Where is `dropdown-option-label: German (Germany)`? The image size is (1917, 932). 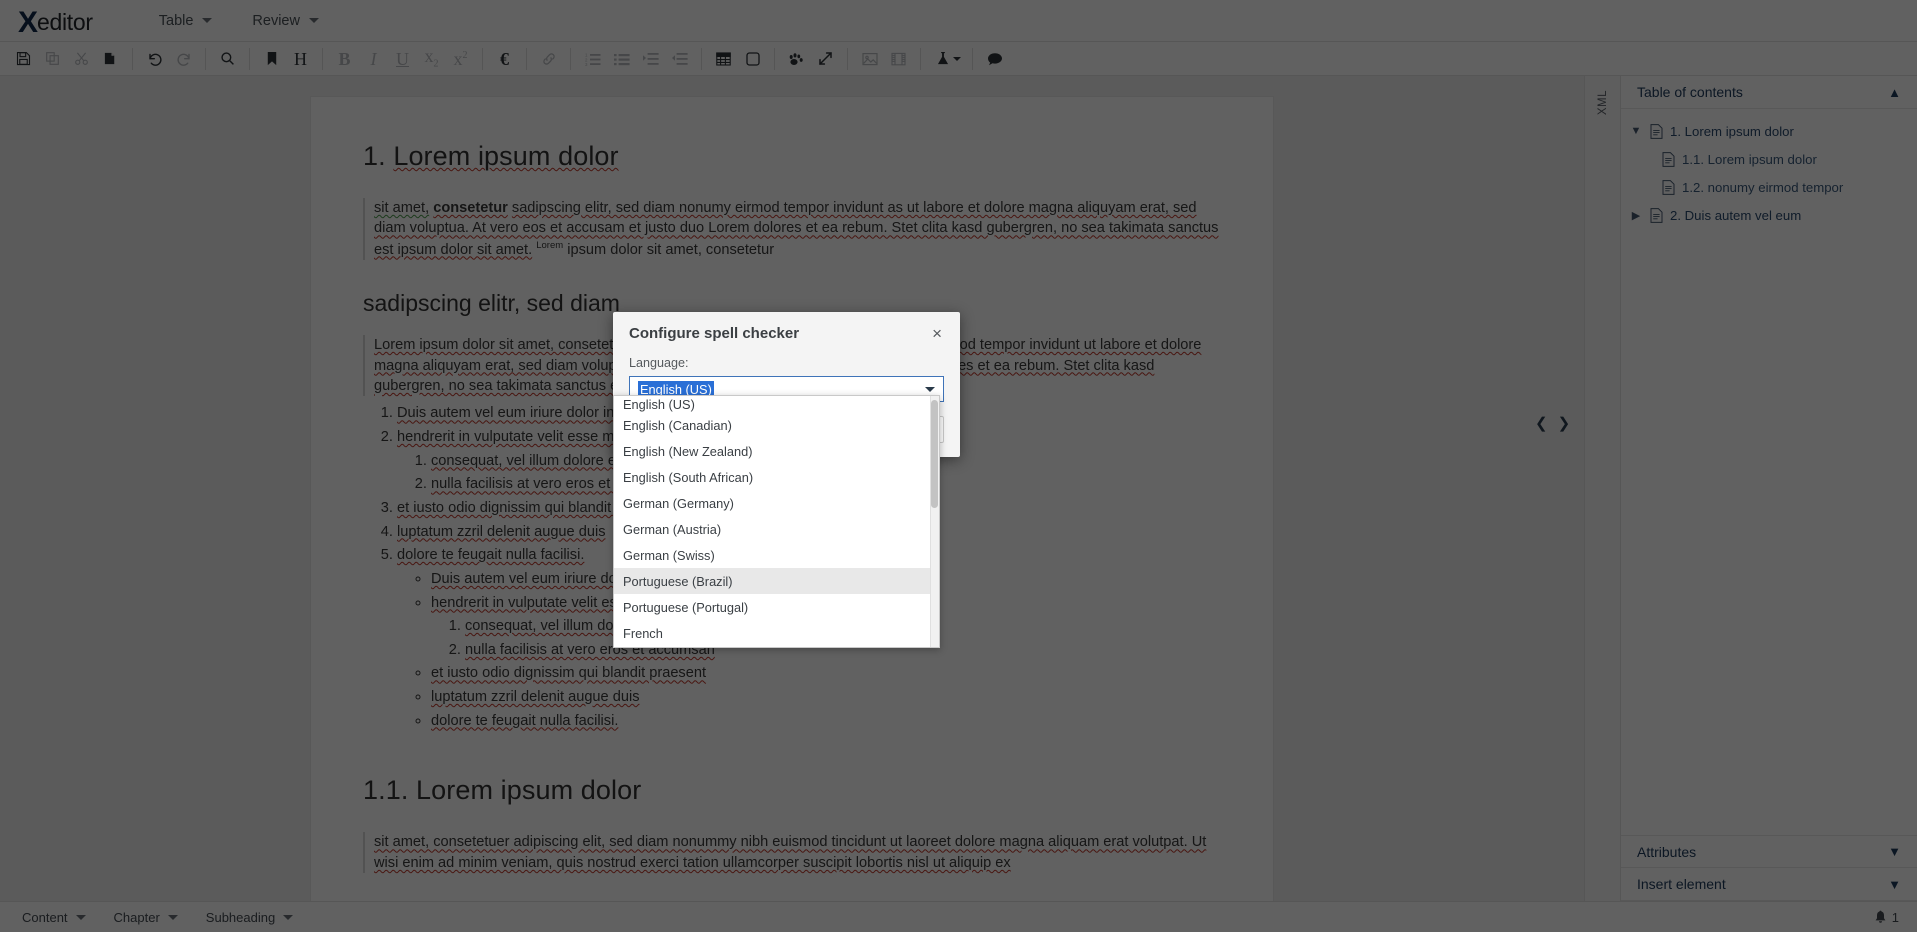 dropdown-option-label: German (Germany) is located at coordinates (678, 503).